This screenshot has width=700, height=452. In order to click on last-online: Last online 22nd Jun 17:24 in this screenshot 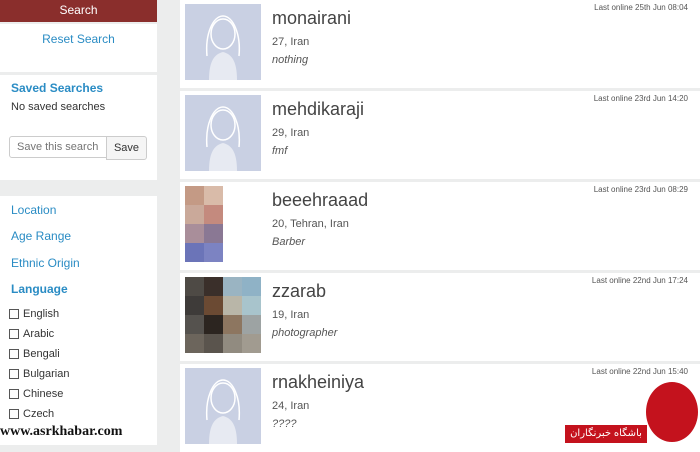, I will do `click(639, 280)`.